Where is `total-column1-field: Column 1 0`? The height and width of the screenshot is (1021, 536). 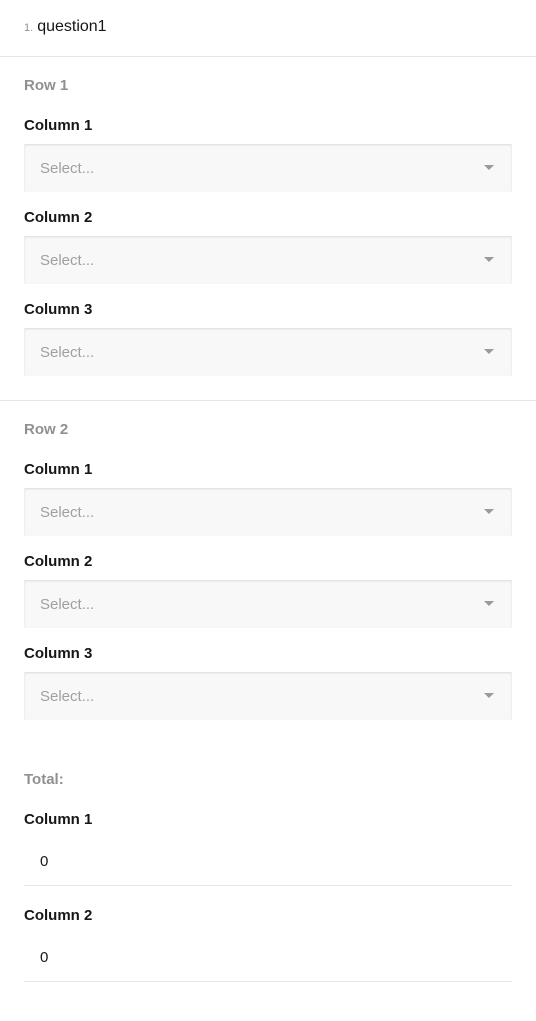 total-column1-field: Column 1 0 is located at coordinates (268, 848).